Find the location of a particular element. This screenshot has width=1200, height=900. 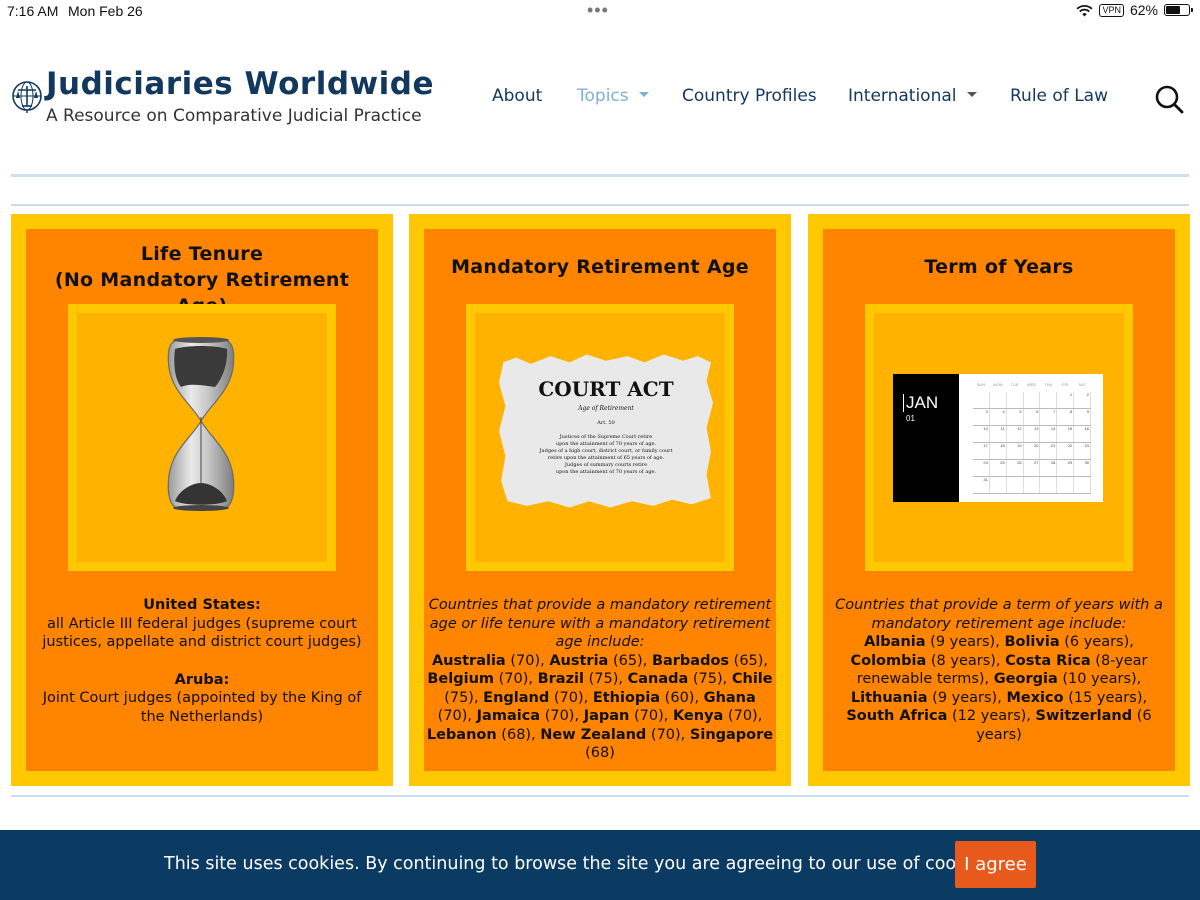

country-name: Belgium is located at coordinates (461, 679).